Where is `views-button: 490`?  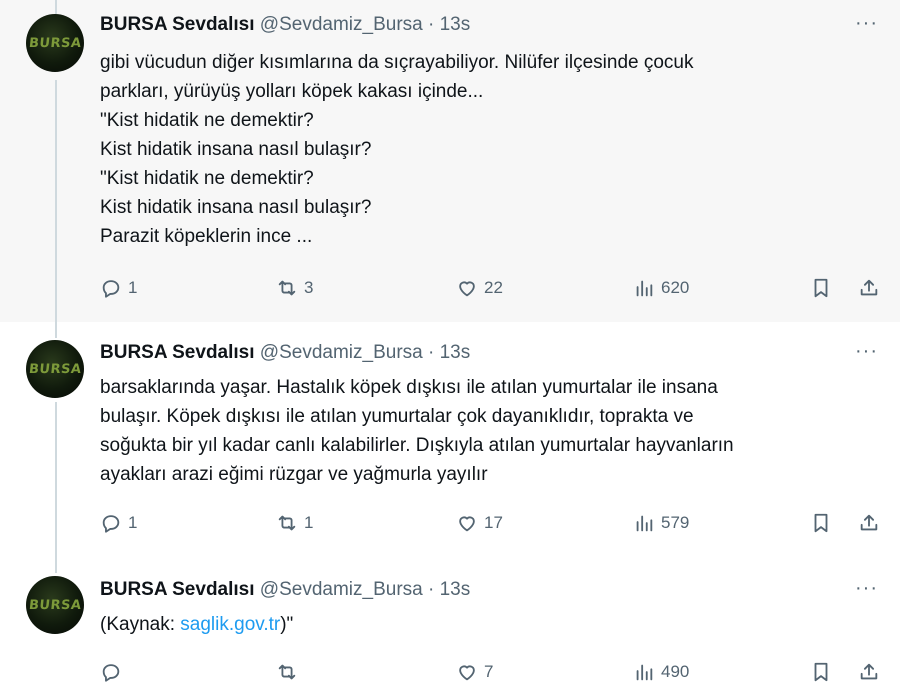
views-button: 490 is located at coordinates (661, 672).